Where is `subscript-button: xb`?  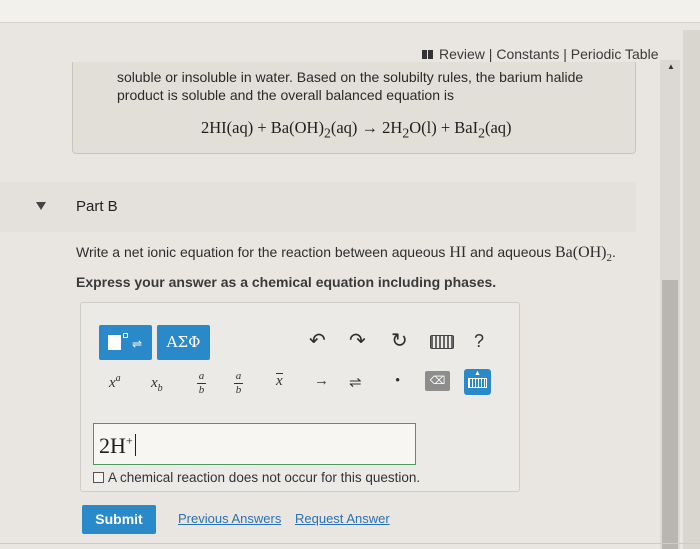
subscript-button: xb is located at coordinates (157, 384).